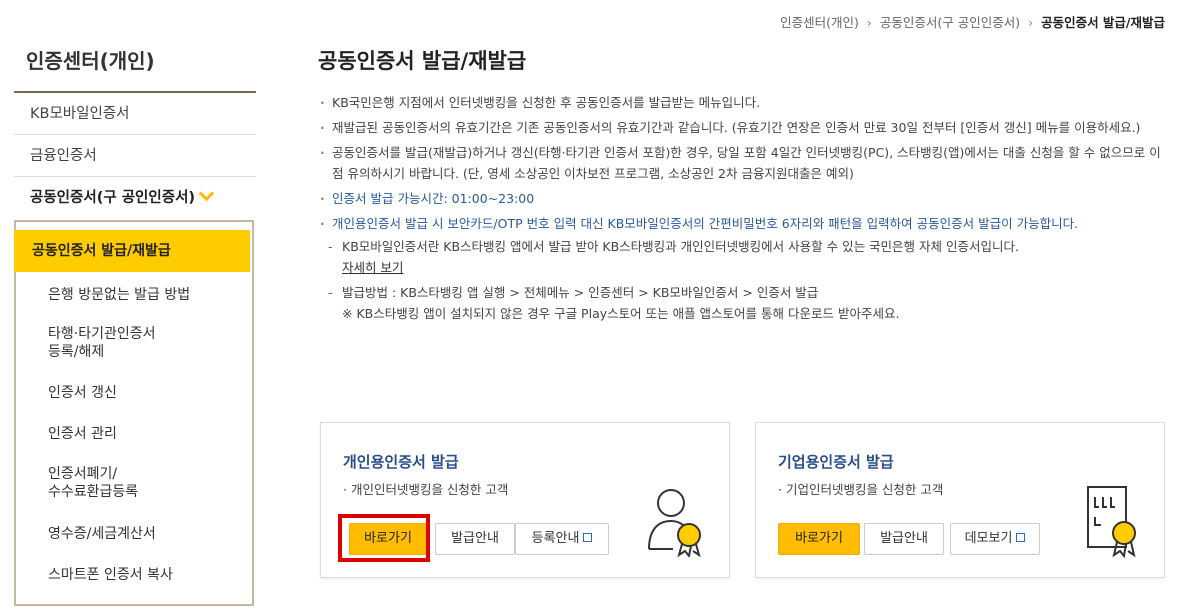 Image resolution: width=1179 pixels, height=616 pixels. Describe the element at coordinates (422, 61) in the screenshot. I see `page-title: 공동인증서 발급/재발급` at that location.